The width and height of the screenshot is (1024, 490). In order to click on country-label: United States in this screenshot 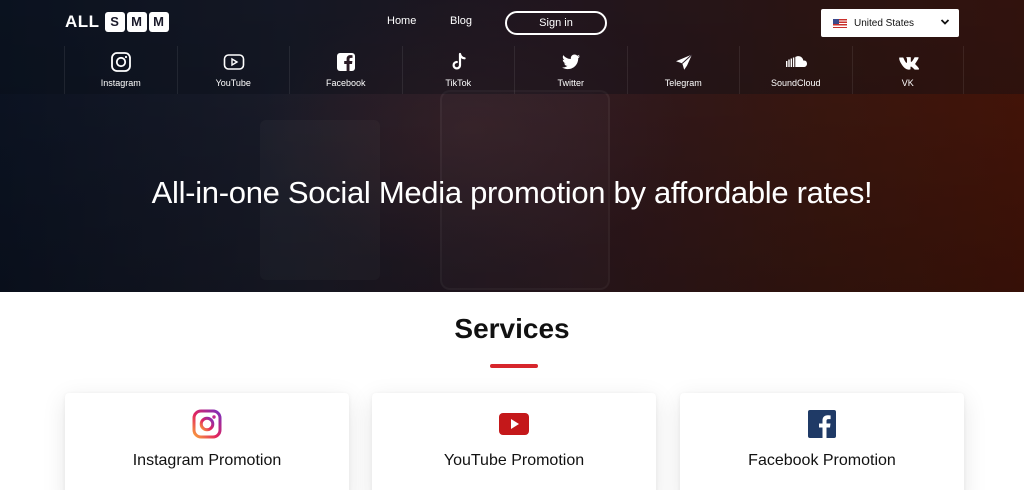, I will do `click(884, 23)`.